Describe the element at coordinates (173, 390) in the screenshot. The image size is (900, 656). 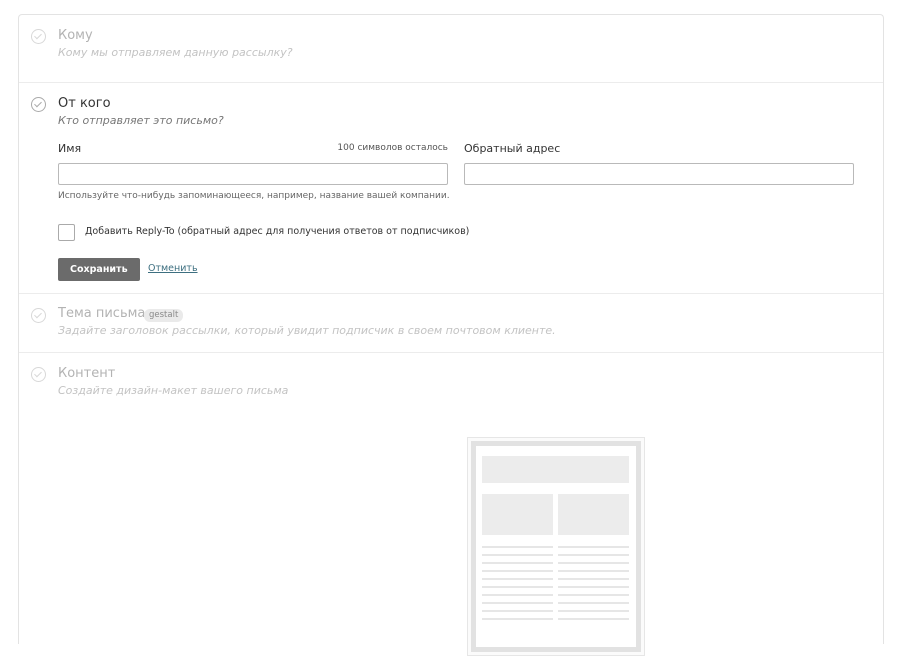
I see `section-subtitle: Создайте дизайн-макет вашего письма` at that location.